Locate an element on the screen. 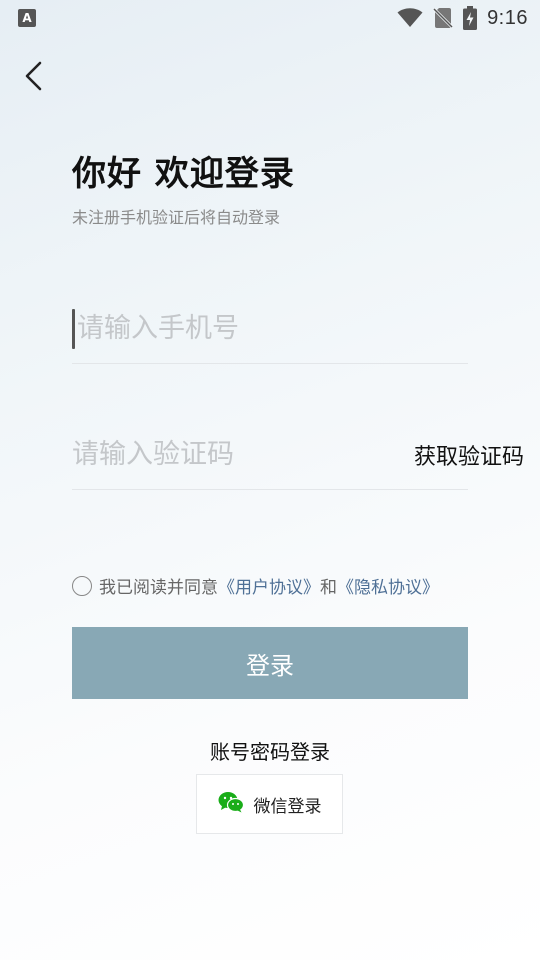  battery-charging-icon is located at coordinates (470, 18).